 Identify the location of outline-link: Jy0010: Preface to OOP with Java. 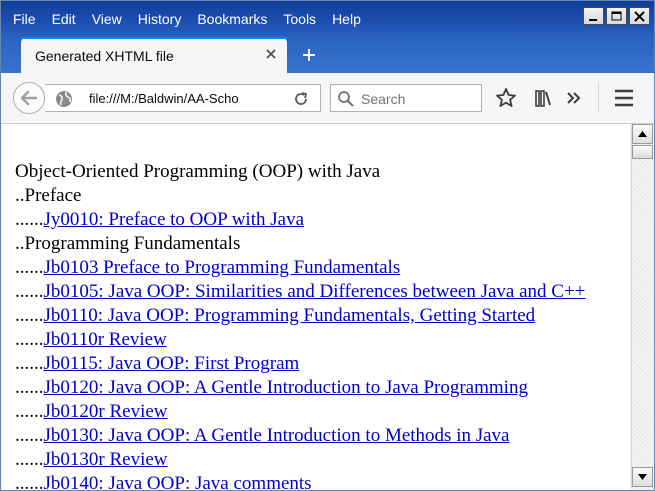
(174, 219).